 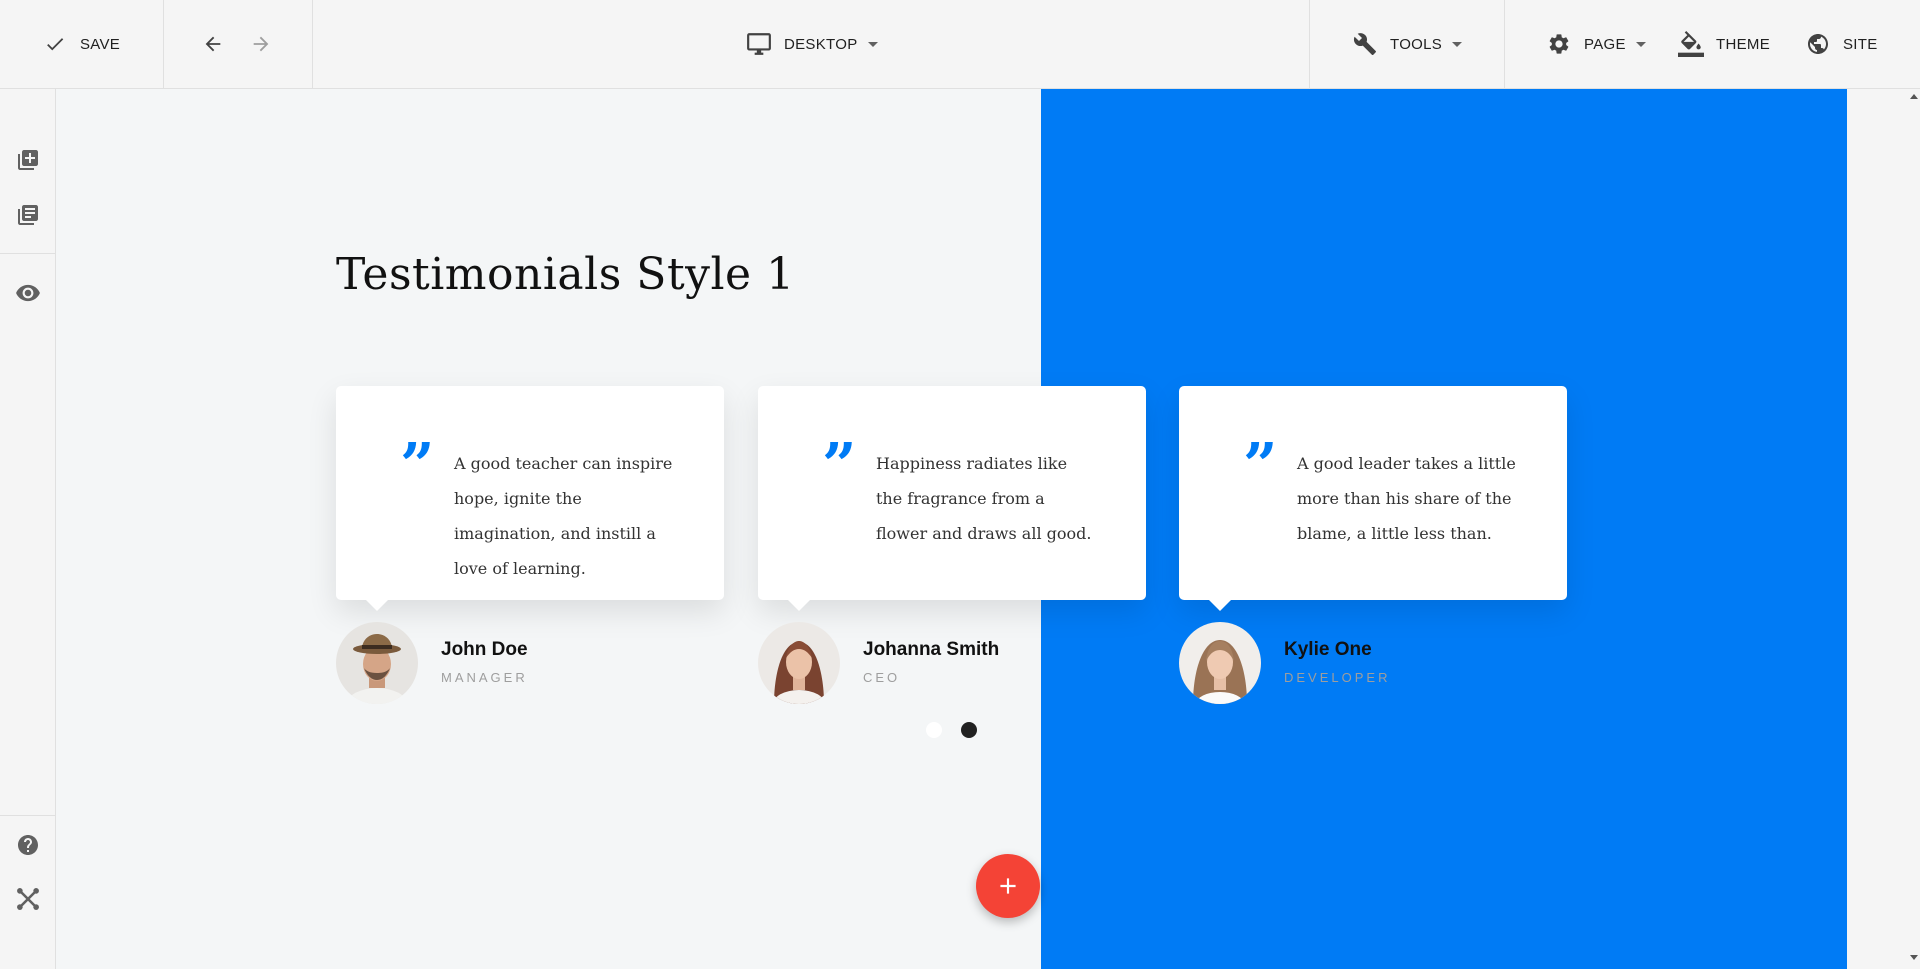 What do you see at coordinates (931, 649) in the screenshot?
I see `author-name: Johanna Smith` at bounding box center [931, 649].